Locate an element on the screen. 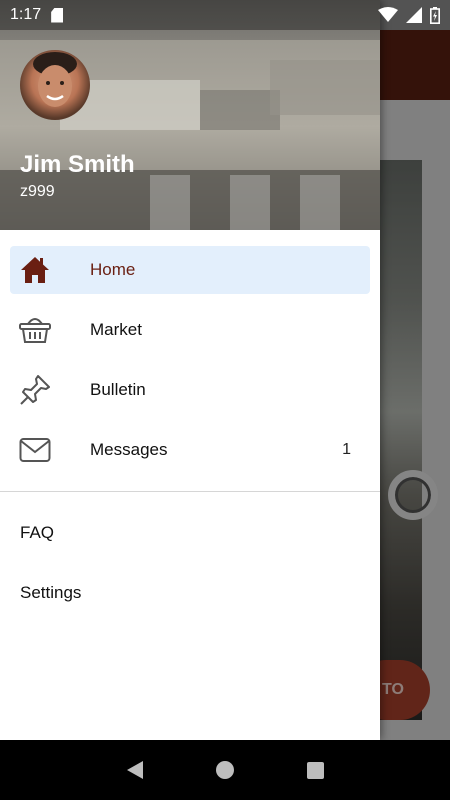 The height and width of the screenshot is (800, 450). status-time: 1:17 is located at coordinates (26, 14).